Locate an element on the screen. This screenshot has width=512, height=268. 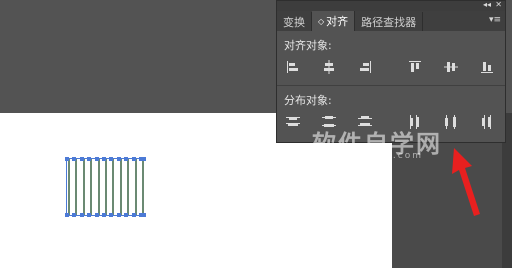
align-left-icon is located at coordinates (293, 67).